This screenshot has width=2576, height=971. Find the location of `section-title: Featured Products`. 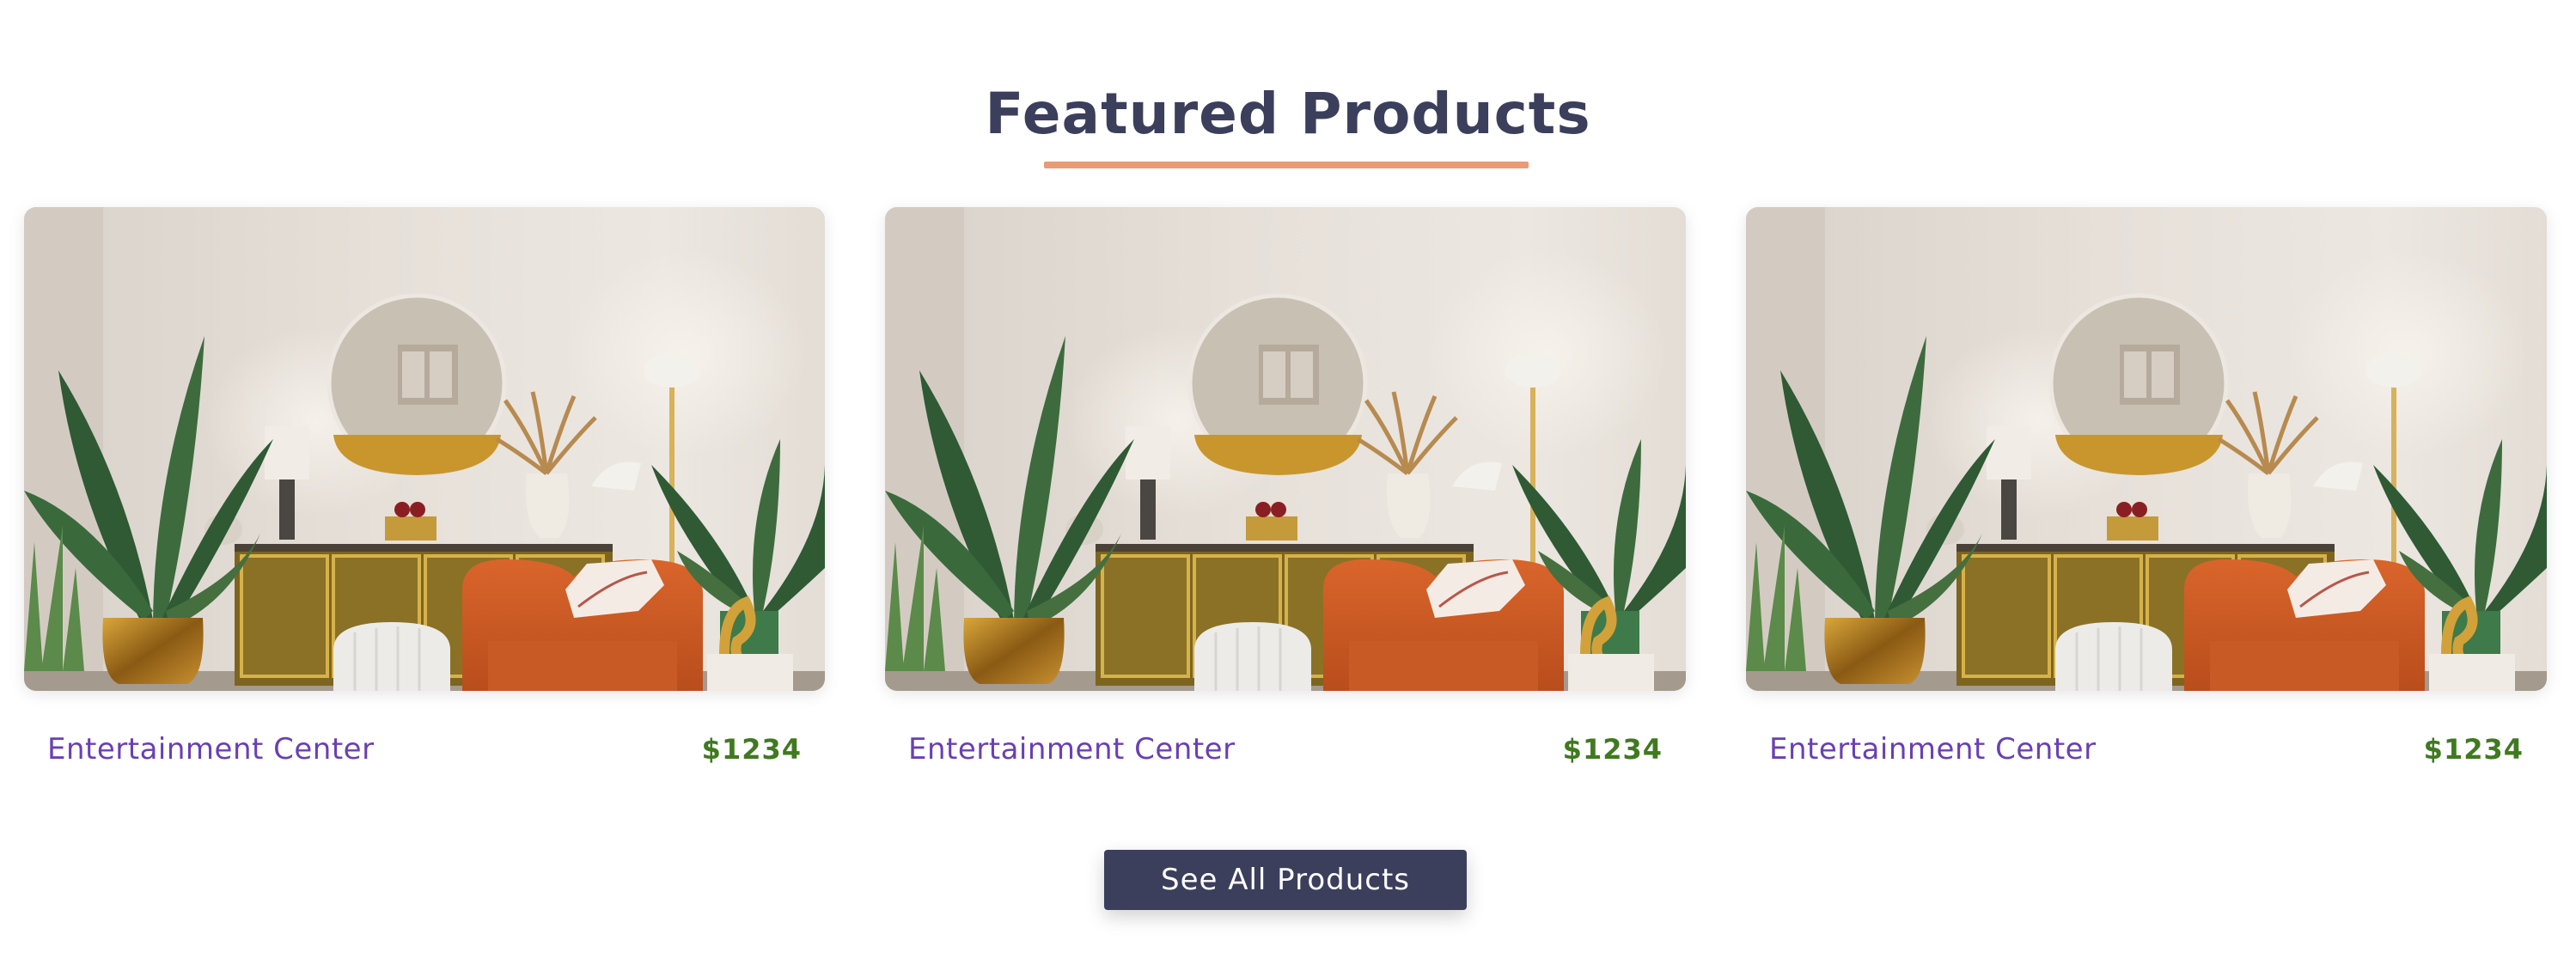

section-title: Featured Products is located at coordinates (1288, 114).